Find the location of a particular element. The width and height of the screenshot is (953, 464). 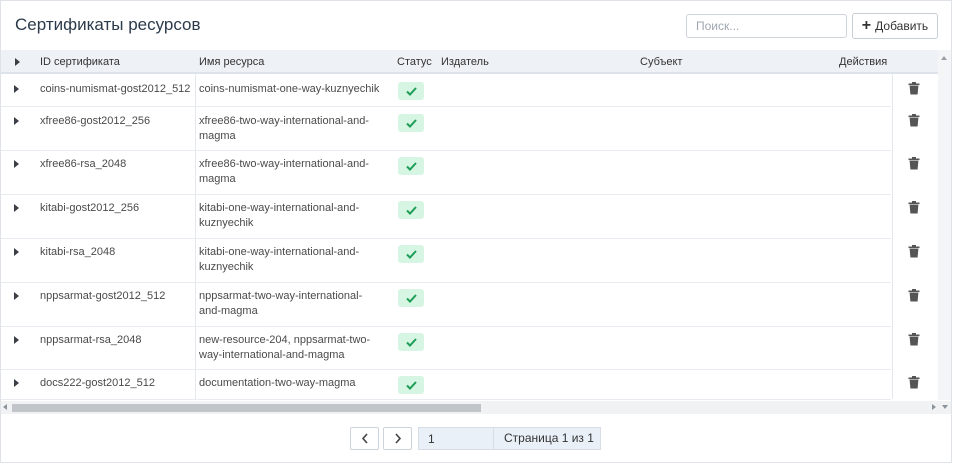

scroll-right-icon is located at coordinates (934, 407).